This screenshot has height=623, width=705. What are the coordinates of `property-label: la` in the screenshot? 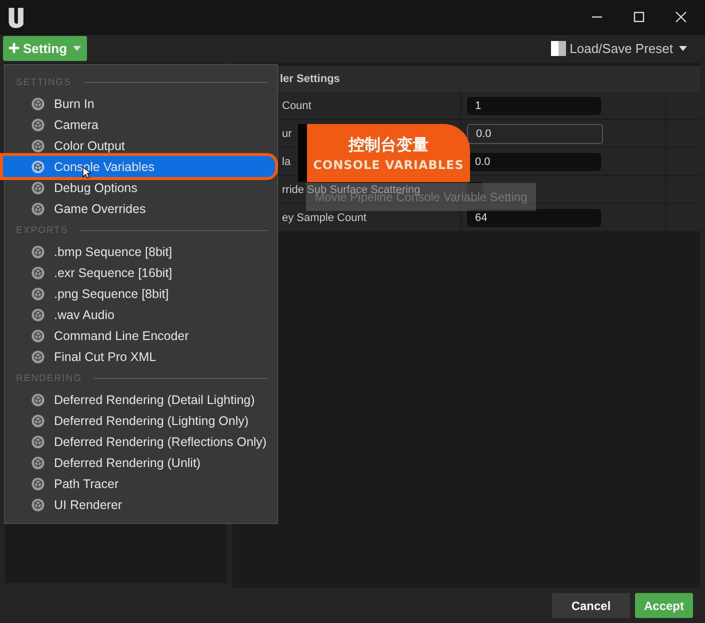 It's located at (286, 162).